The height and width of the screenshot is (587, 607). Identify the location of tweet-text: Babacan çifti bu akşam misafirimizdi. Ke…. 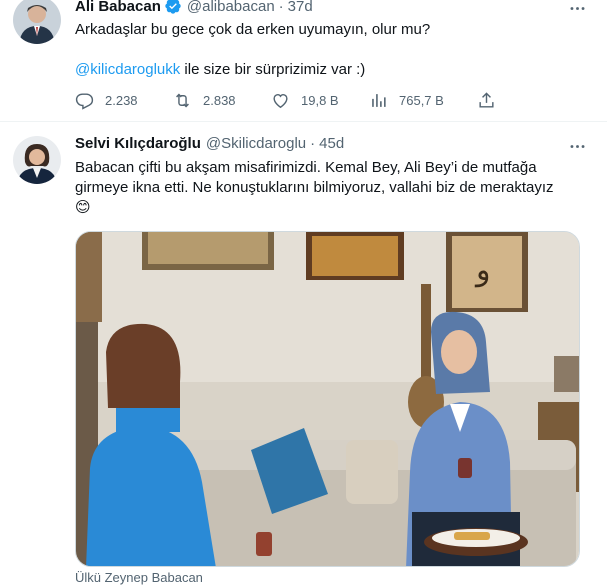
(330, 188).